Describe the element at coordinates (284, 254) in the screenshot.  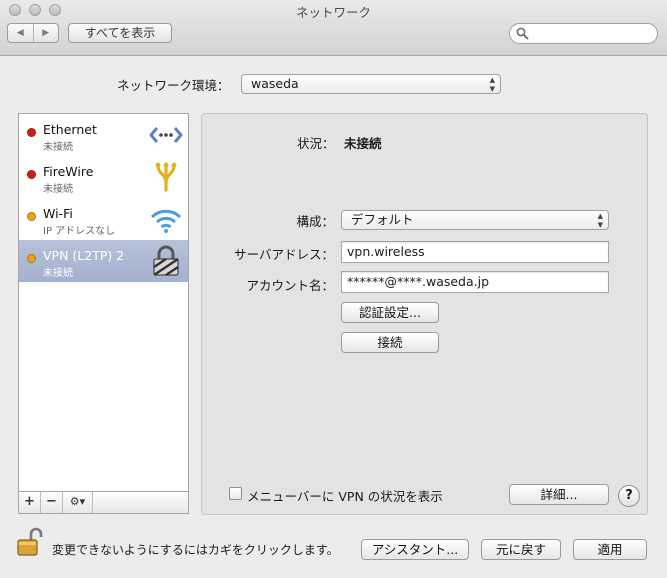
I see `server-address-label: サーバアドレス：` at that location.